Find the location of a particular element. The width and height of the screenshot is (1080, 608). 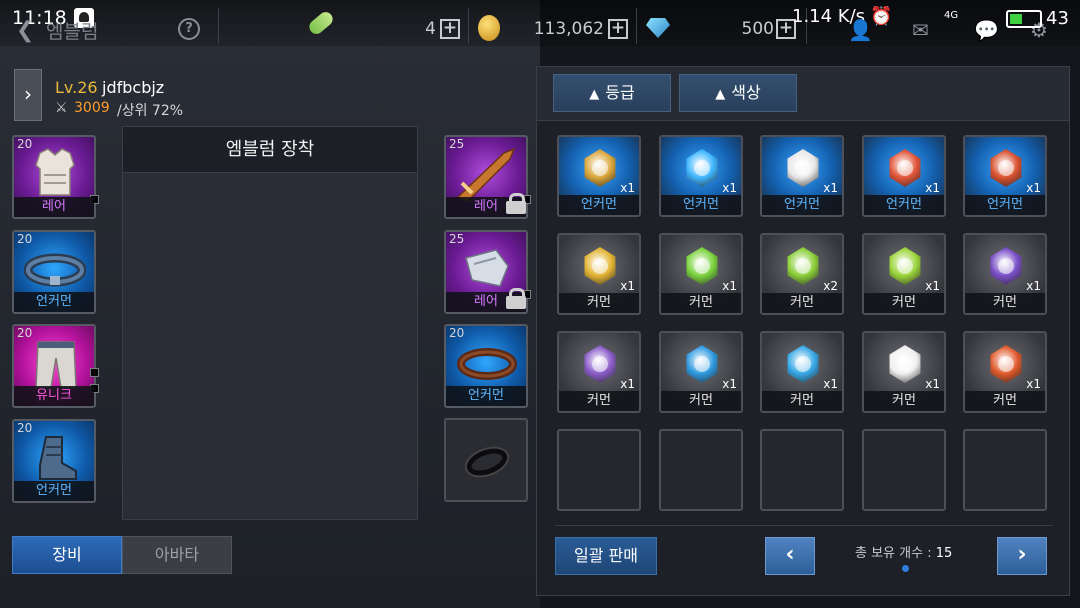

equip-slot-belt: 20 언커먼 is located at coordinates (54, 272).